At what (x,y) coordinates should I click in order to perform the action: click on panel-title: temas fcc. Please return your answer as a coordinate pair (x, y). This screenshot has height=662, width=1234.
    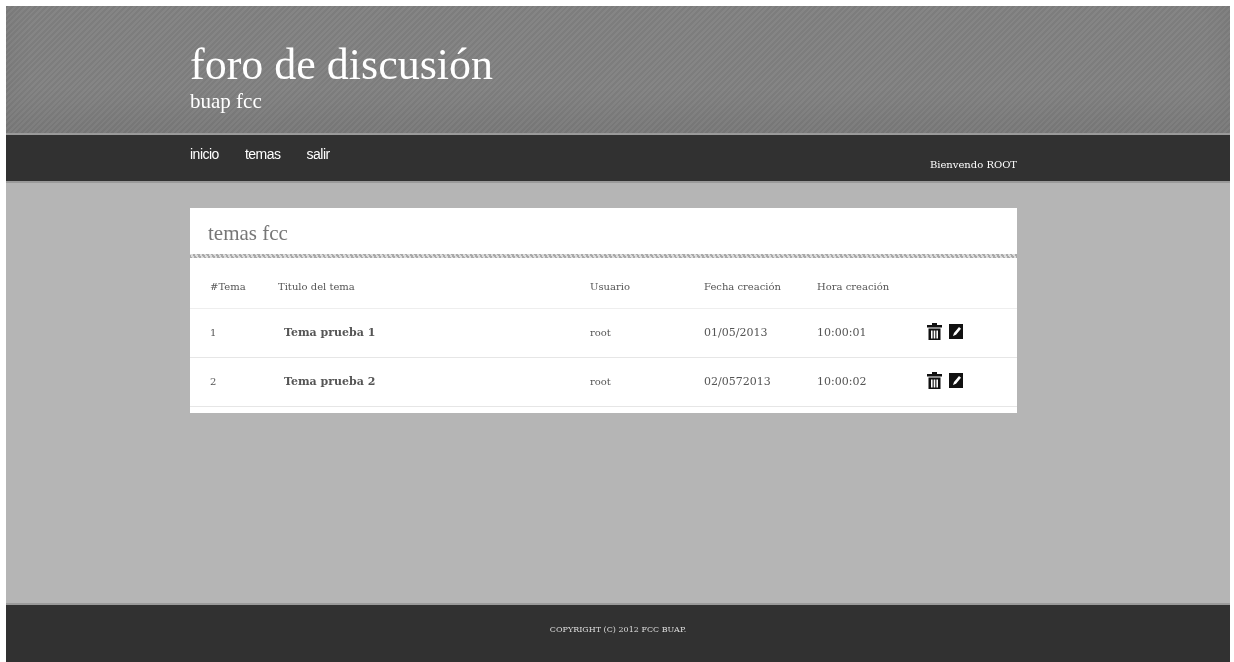
    Looking at the image, I should click on (248, 233).